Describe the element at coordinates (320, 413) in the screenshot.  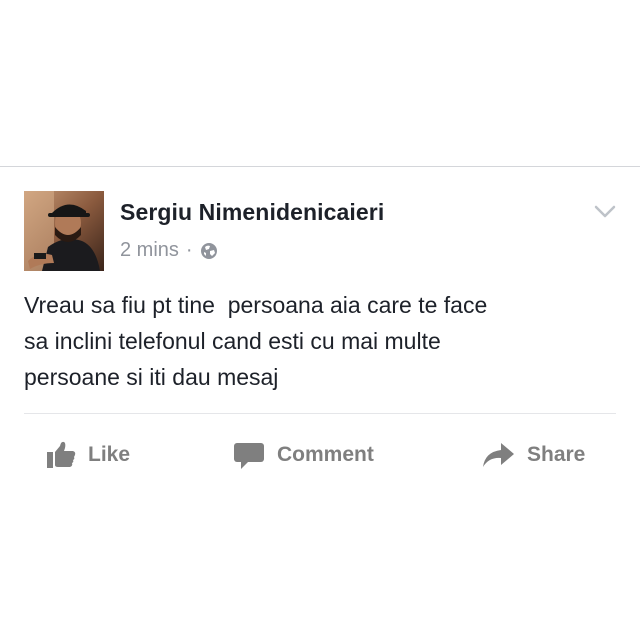
I see `actions-divider` at that location.